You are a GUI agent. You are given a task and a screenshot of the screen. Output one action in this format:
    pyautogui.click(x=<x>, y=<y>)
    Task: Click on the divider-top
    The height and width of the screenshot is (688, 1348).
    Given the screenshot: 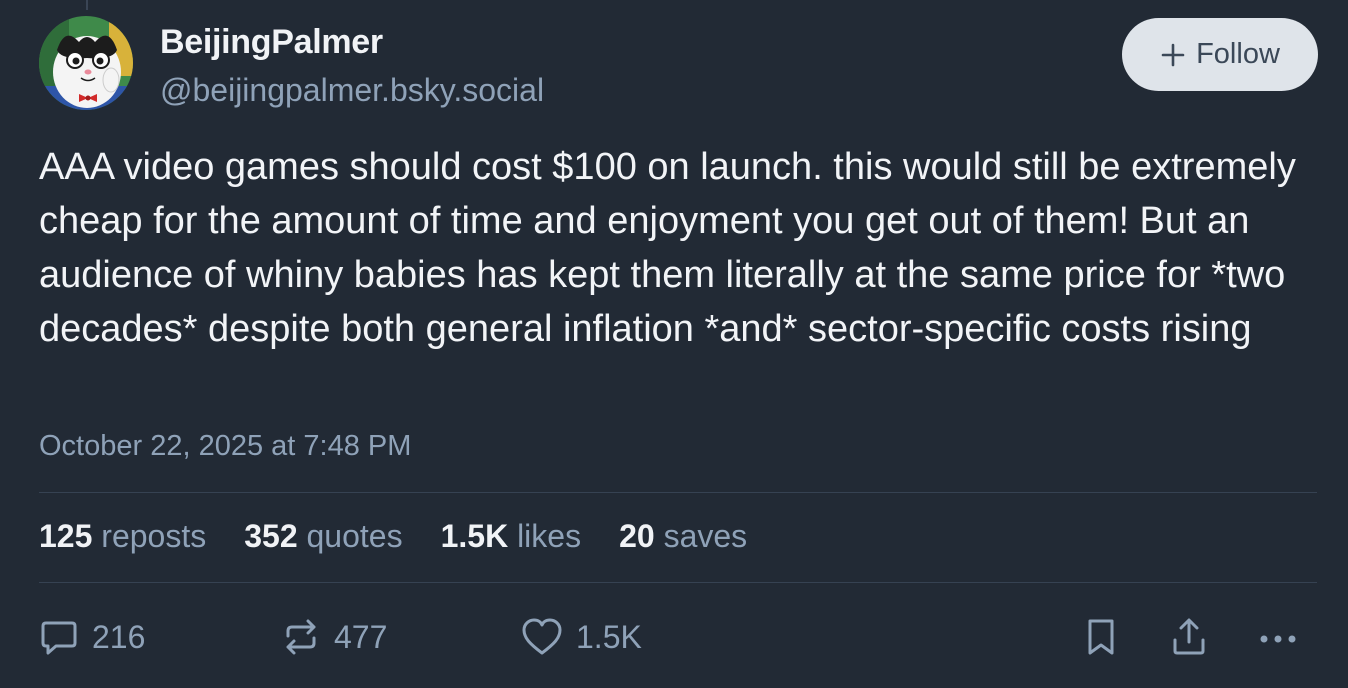 What is the action you would take?
    pyautogui.click(x=678, y=492)
    